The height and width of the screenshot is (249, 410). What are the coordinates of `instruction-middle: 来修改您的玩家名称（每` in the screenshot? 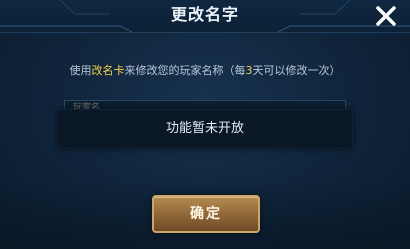 It's located at (185, 70).